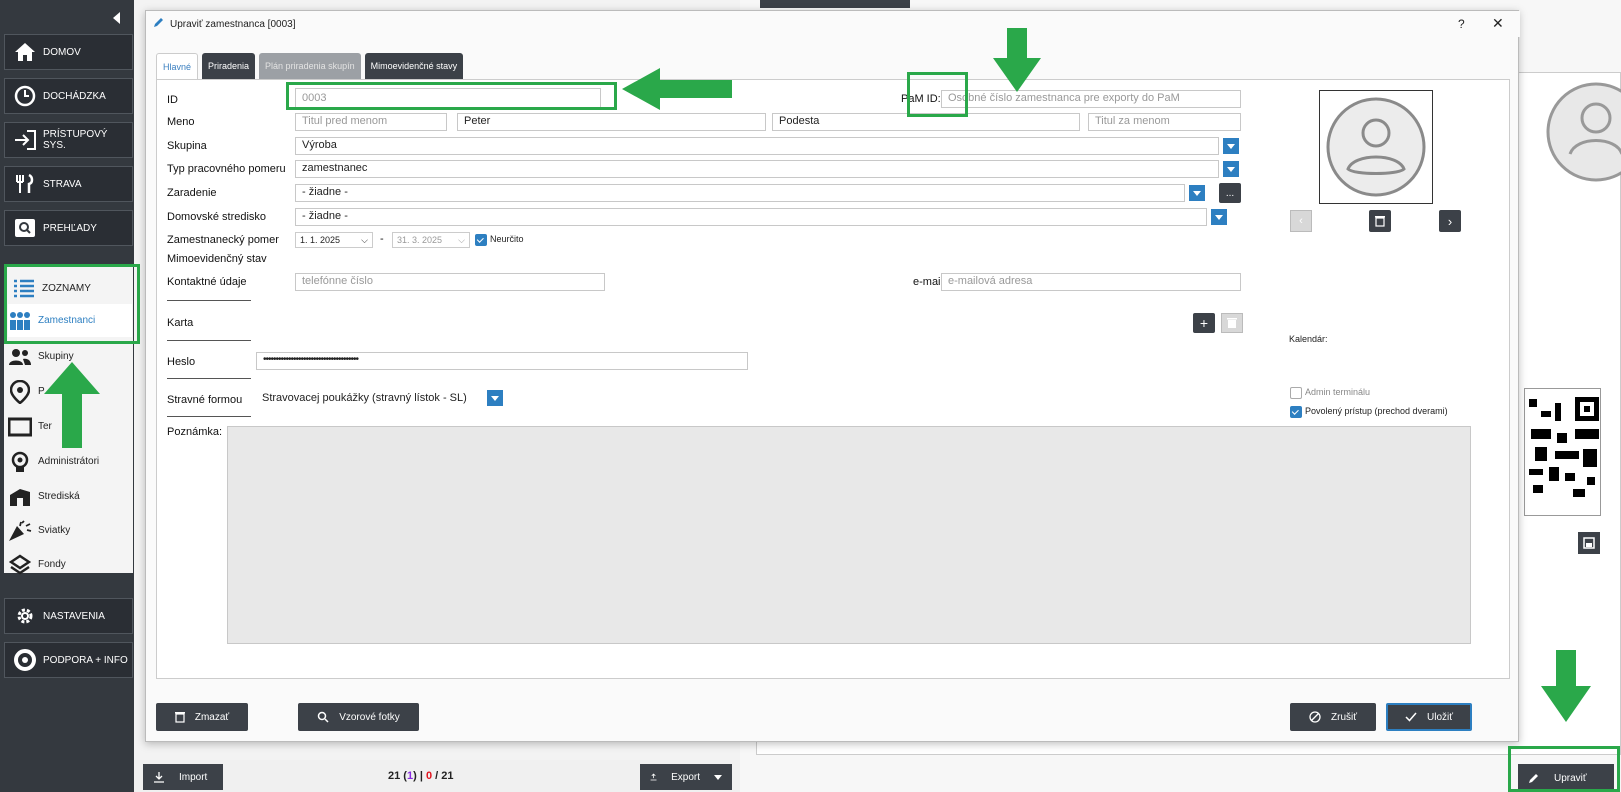 This screenshot has width=1621, height=792. What do you see at coordinates (1376, 147) in the screenshot?
I see `employee-photo` at bounding box center [1376, 147].